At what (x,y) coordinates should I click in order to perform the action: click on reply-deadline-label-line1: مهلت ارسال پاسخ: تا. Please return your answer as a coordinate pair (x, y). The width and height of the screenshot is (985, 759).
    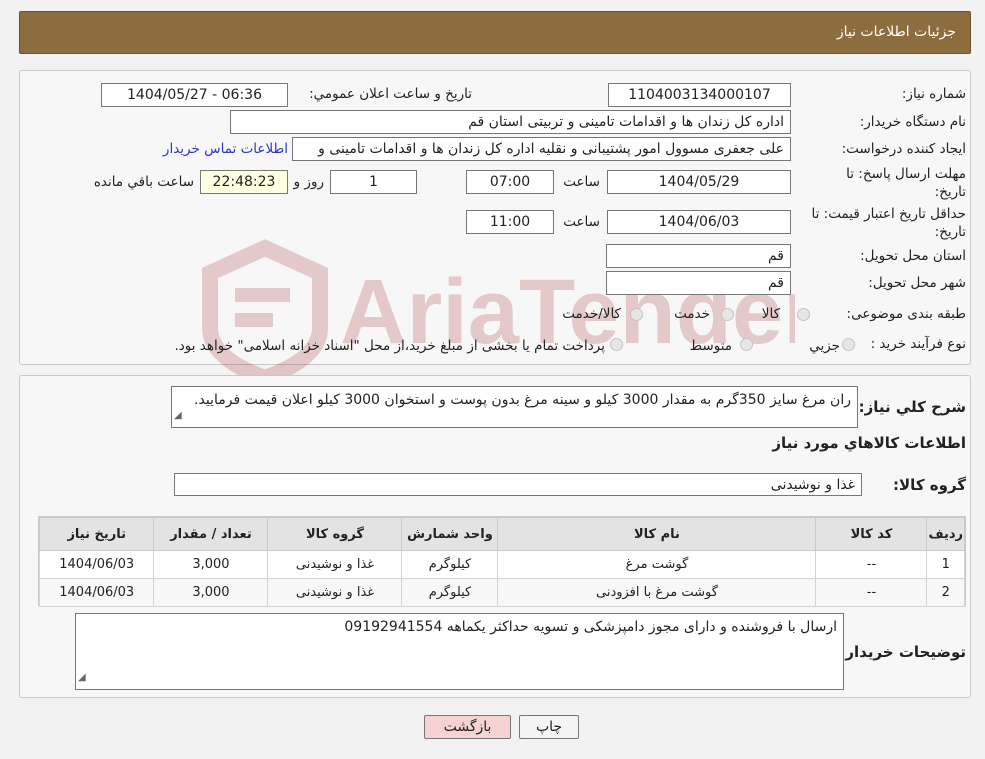
    Looking at the image, I should click on (906, 174).